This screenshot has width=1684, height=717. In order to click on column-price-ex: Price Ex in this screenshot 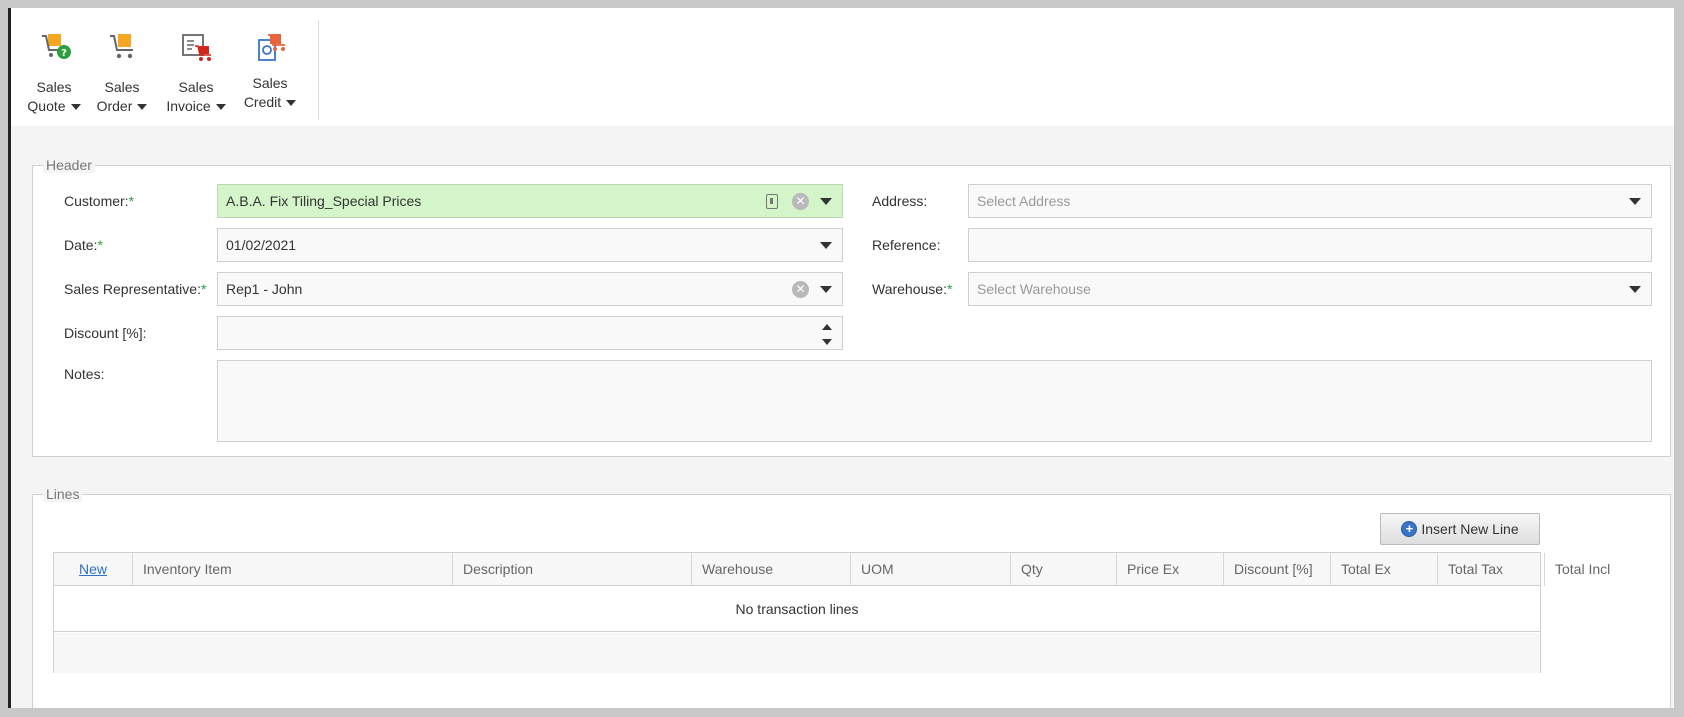, I will do `click(1170, 569)`.